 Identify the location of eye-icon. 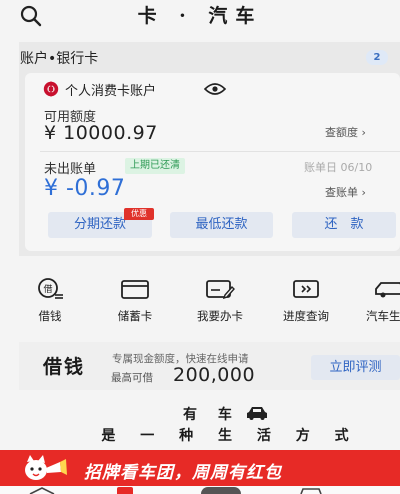
(215, 89).